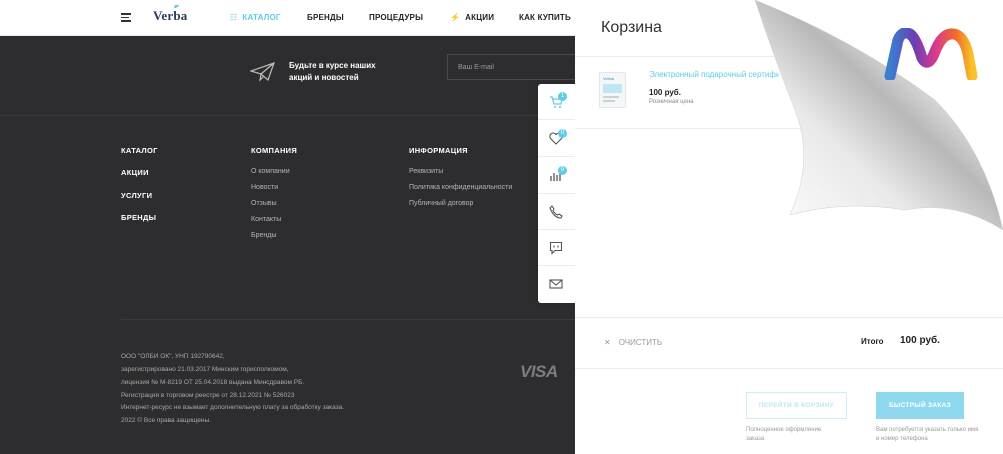 This screenshot has width=1003, height=454. Describe the element at coordinates (545, 17) in the screenshot. I see `nav-how-to-buy: КАК КУПИТЬ` at that location.